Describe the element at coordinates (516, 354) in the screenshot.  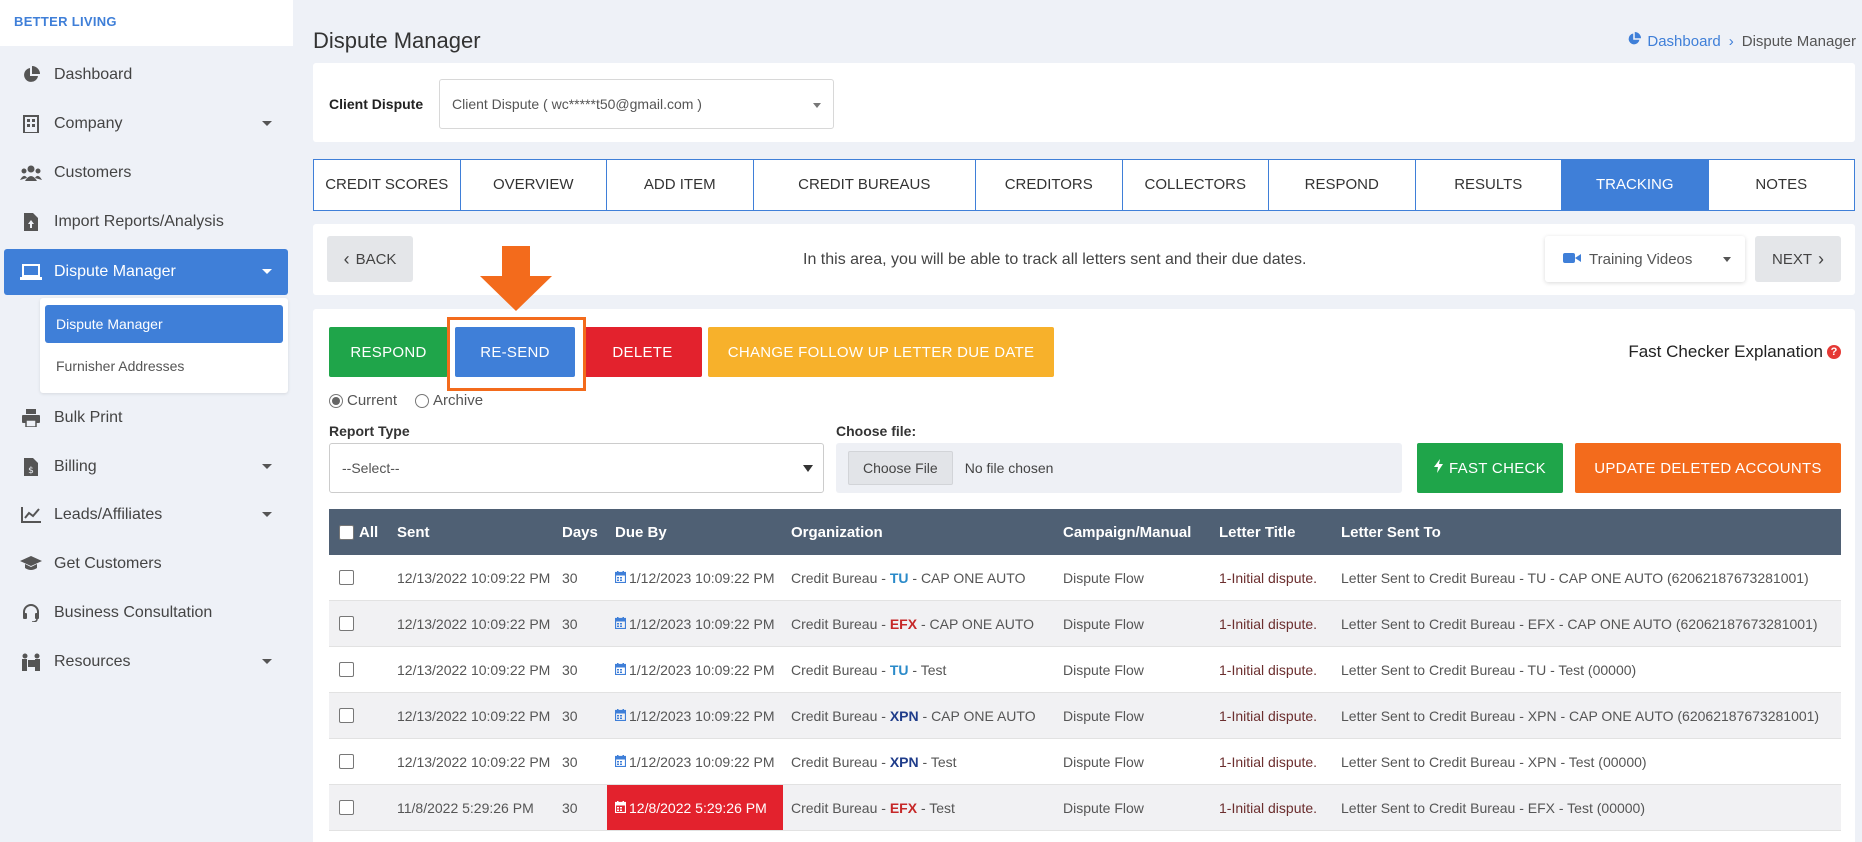
I see `resend-highlight-box` at that location.